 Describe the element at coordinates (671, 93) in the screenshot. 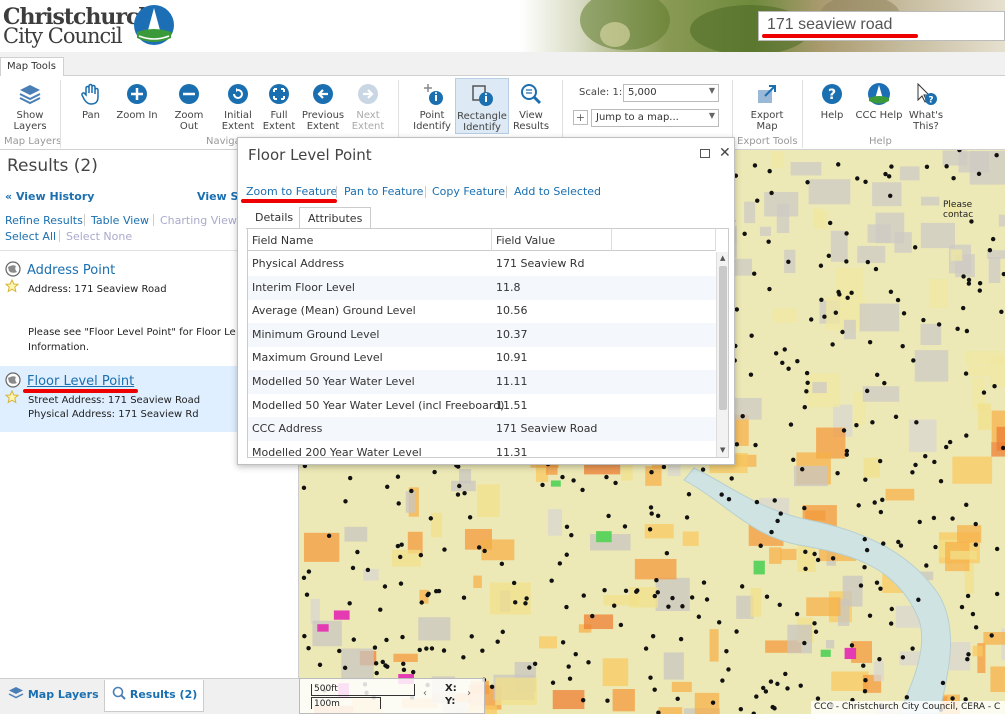

I see `scale-select: 5,000 ▼` at that location.